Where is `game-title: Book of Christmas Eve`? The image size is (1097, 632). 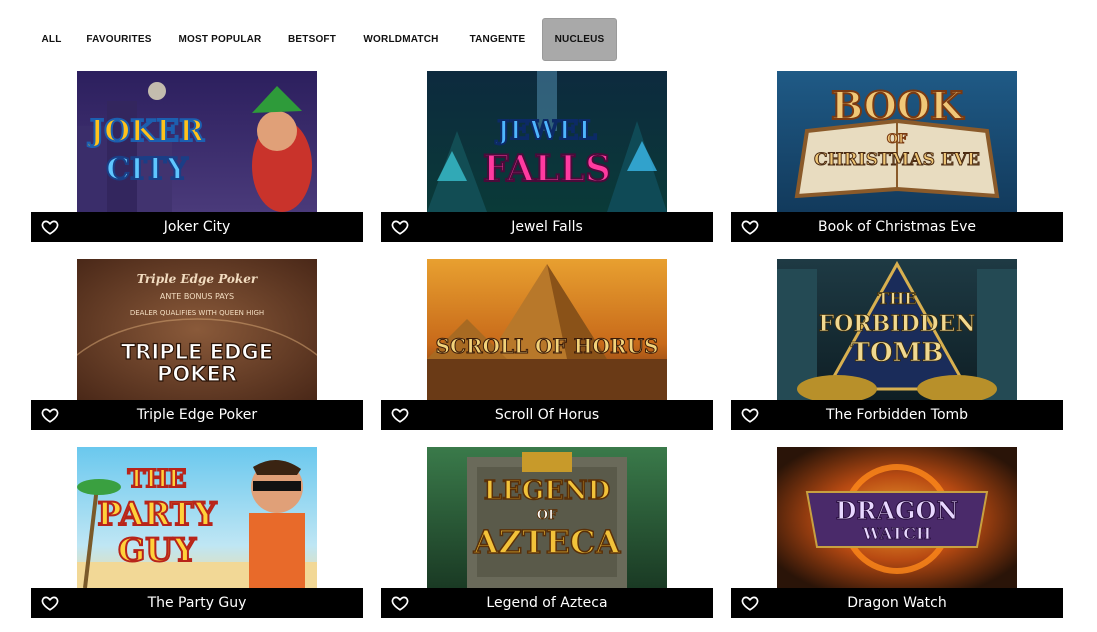 game-title: Book of Christmas Eve is located at coordinates (897, 227).